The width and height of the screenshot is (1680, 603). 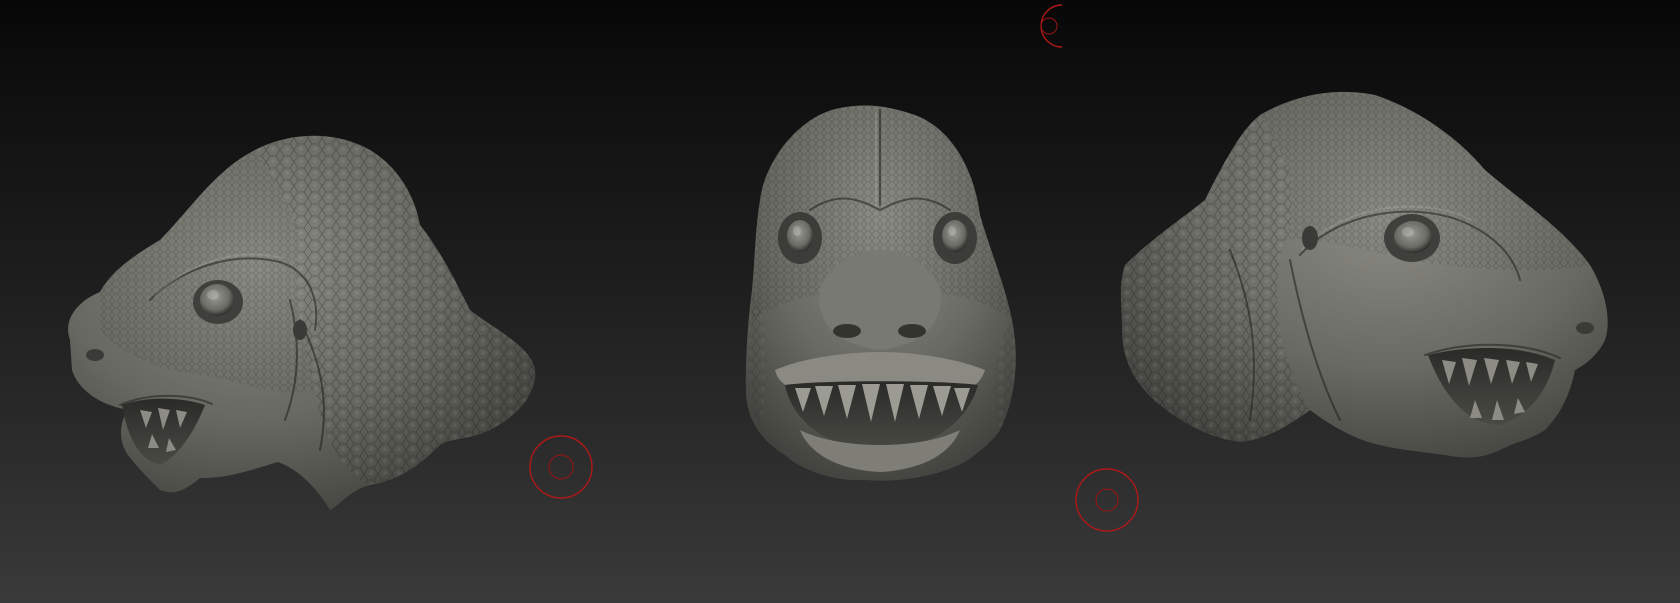 What do you see at coordinates (955, 238) in the screenshot?
I see `eye-front-head-right` at bounding box center [955, 238].